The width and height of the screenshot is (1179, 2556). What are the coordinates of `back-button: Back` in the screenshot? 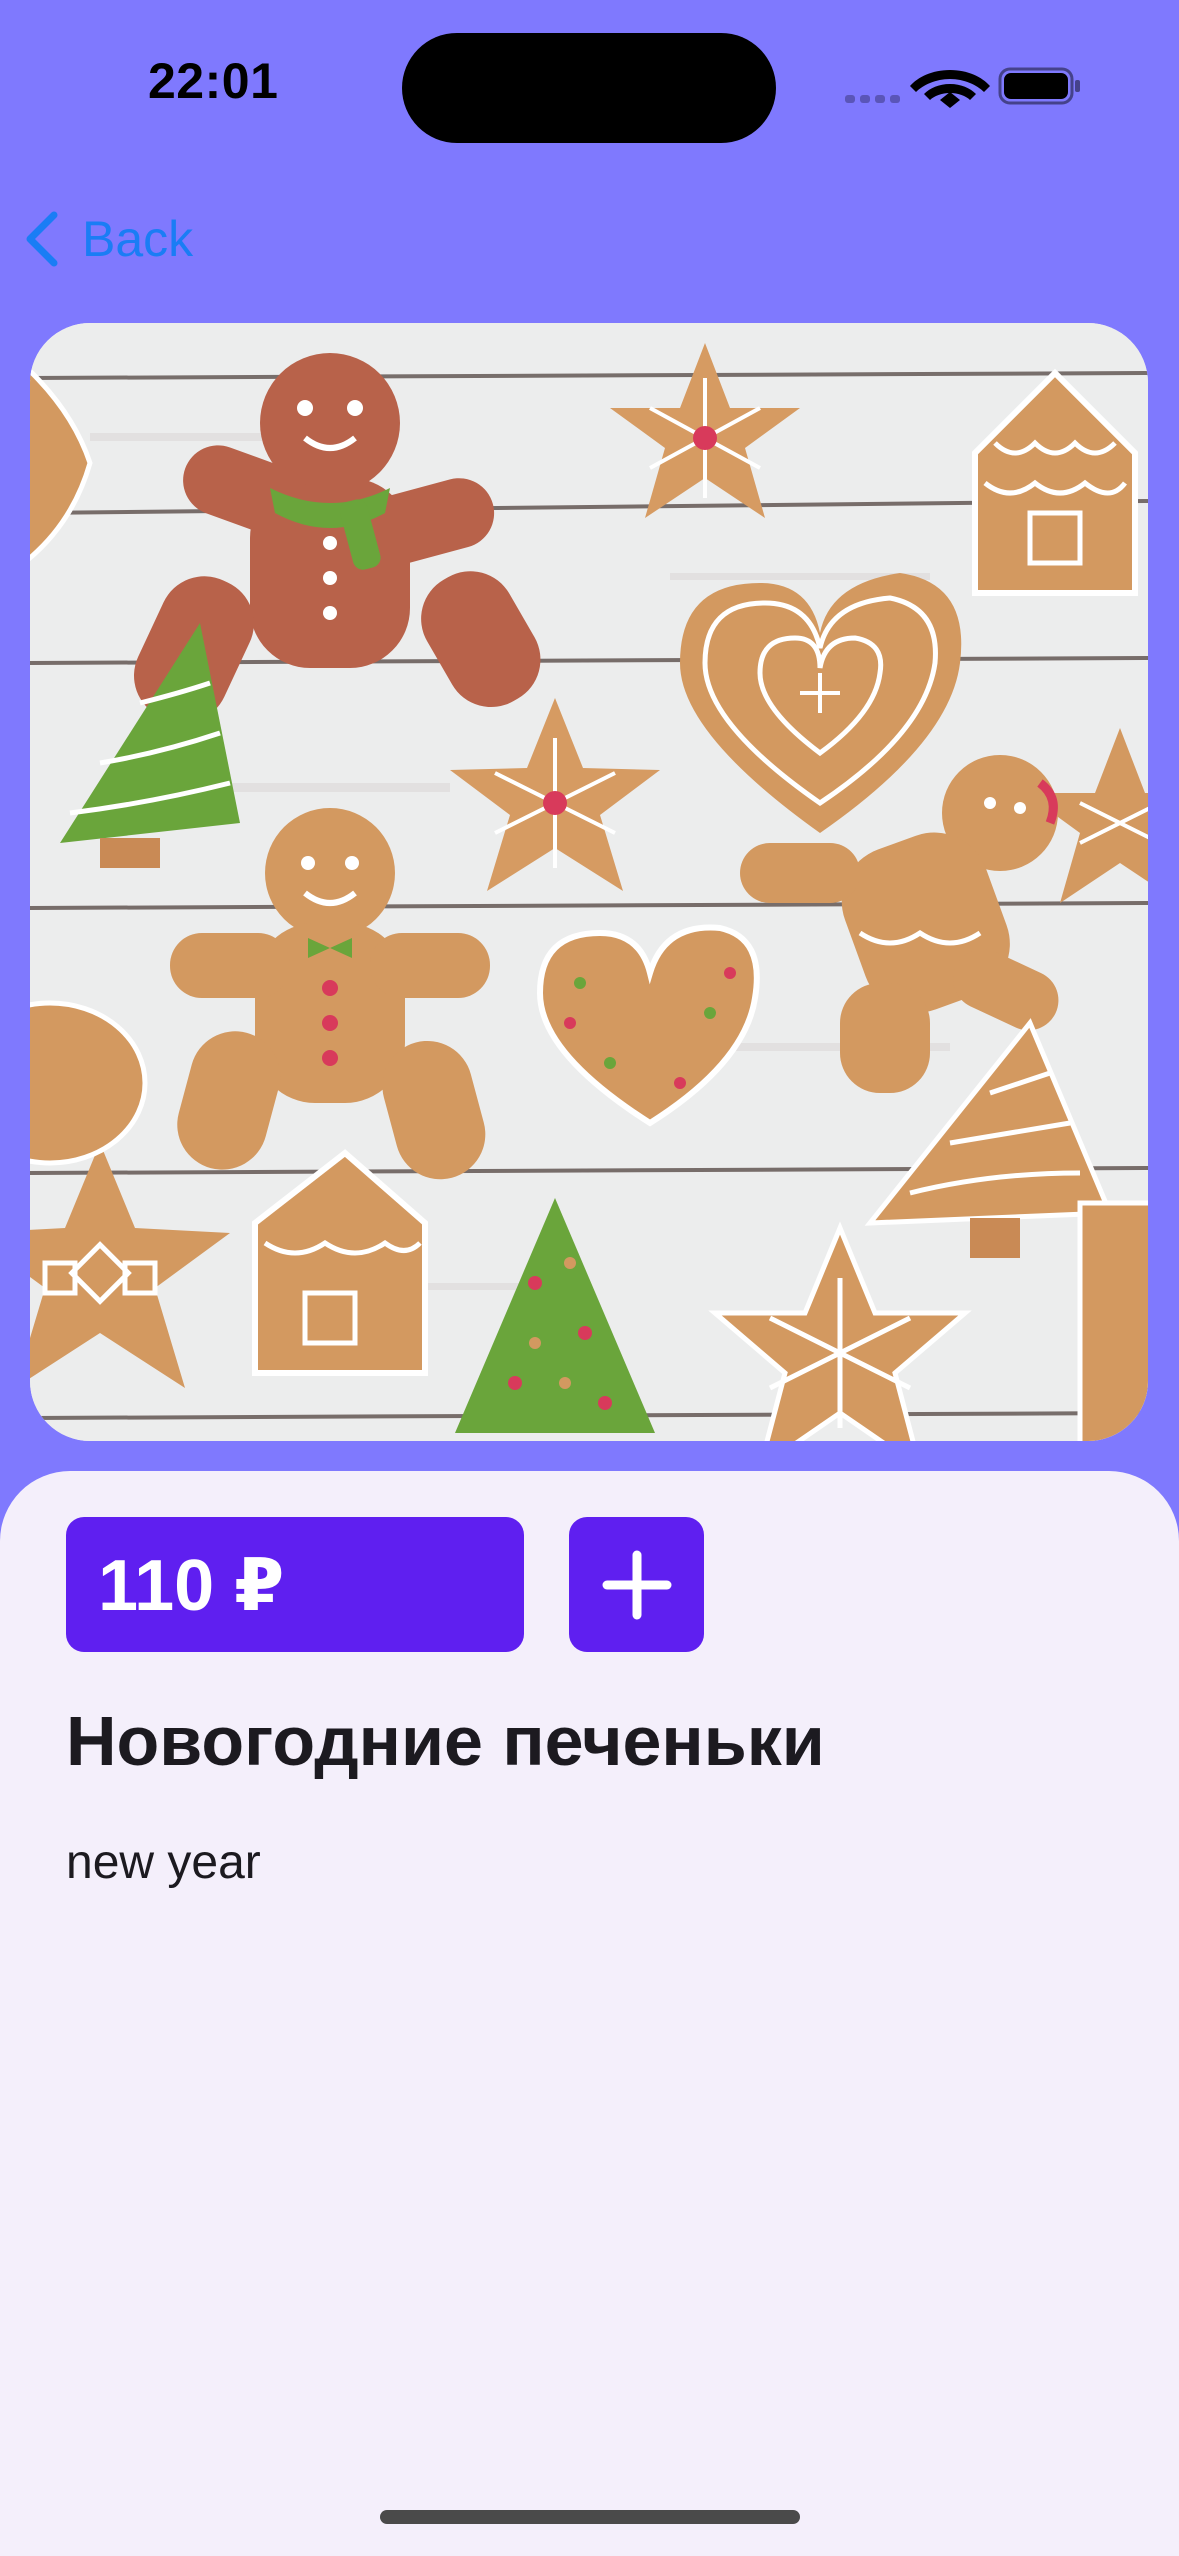 It's located at (107, 239).